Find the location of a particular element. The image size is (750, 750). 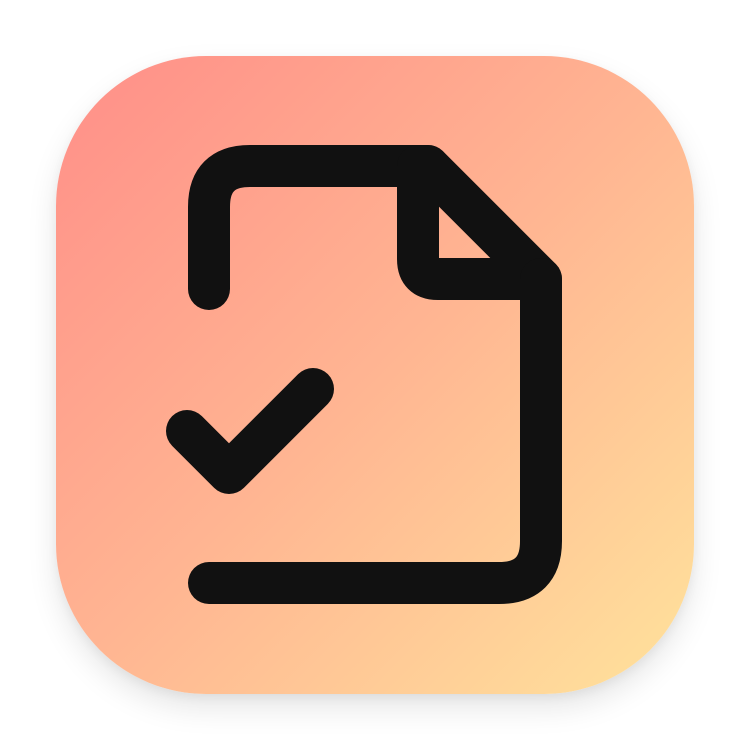

document-fold-corner is located at coordinates (479, 222).